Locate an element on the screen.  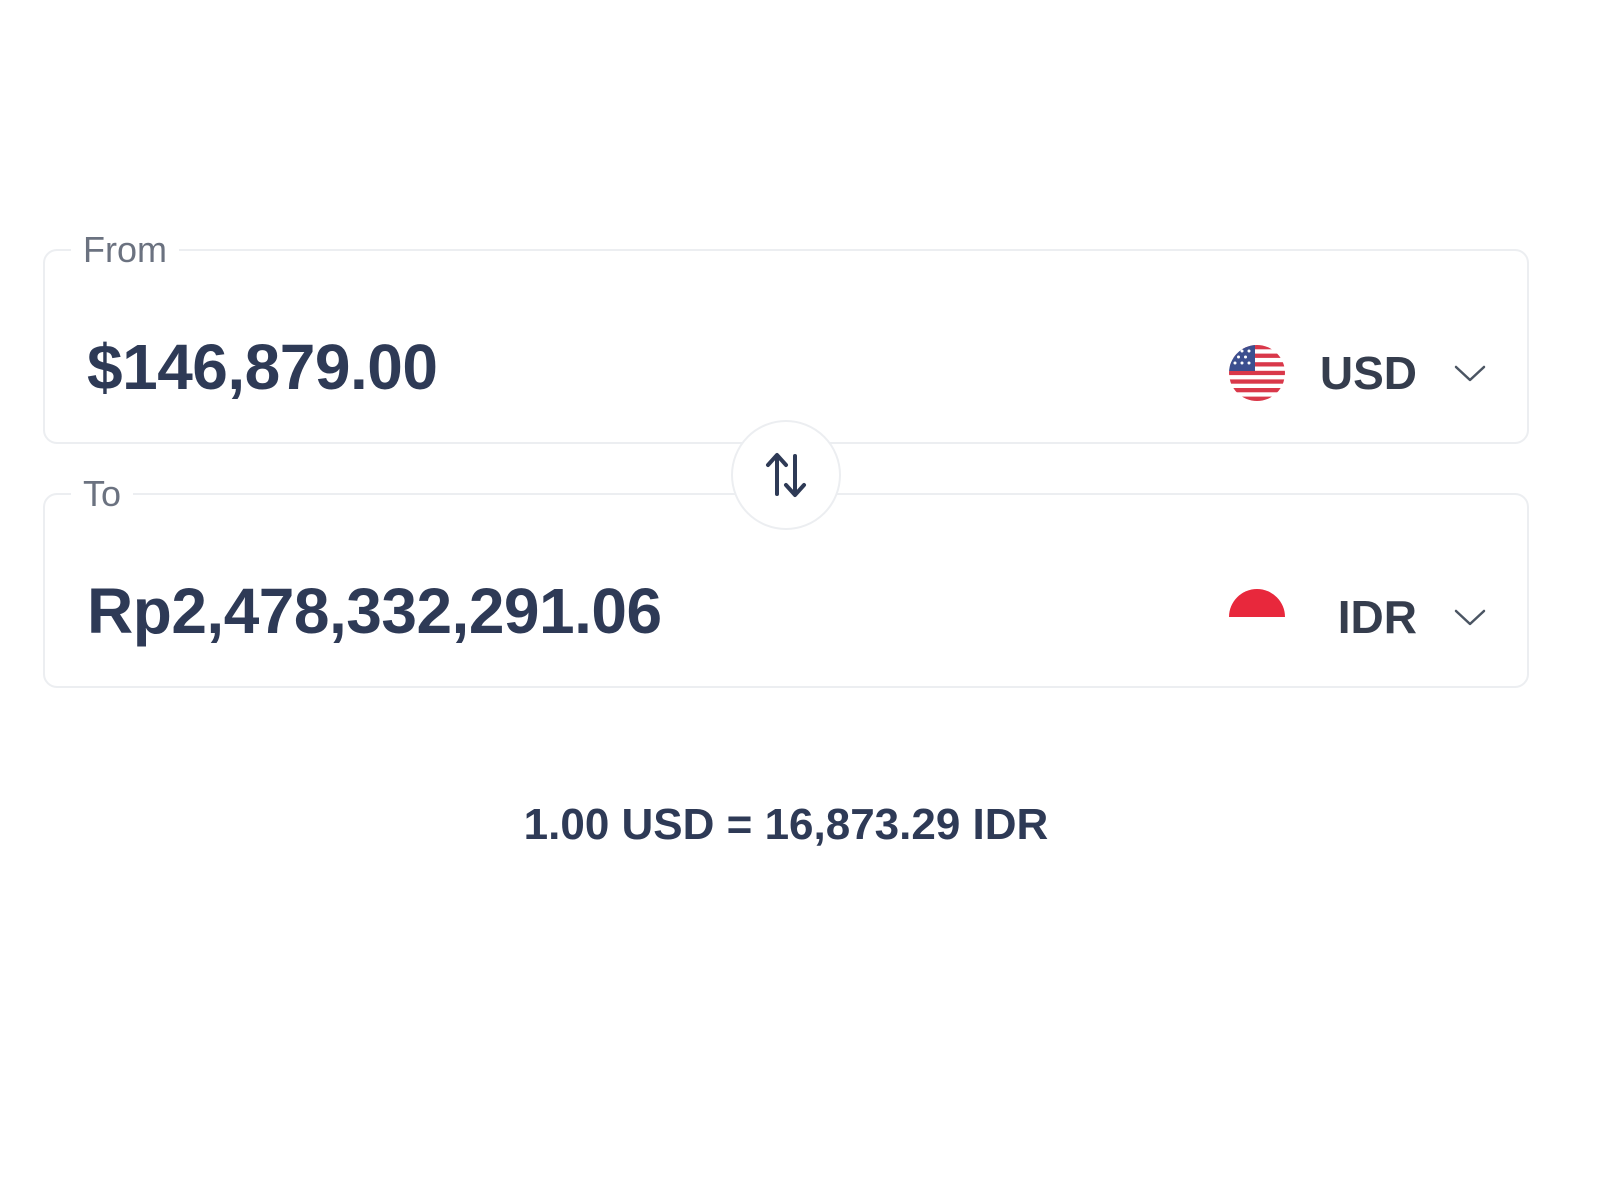
from-currency-code: USD is located at coordinates (1368, 373).